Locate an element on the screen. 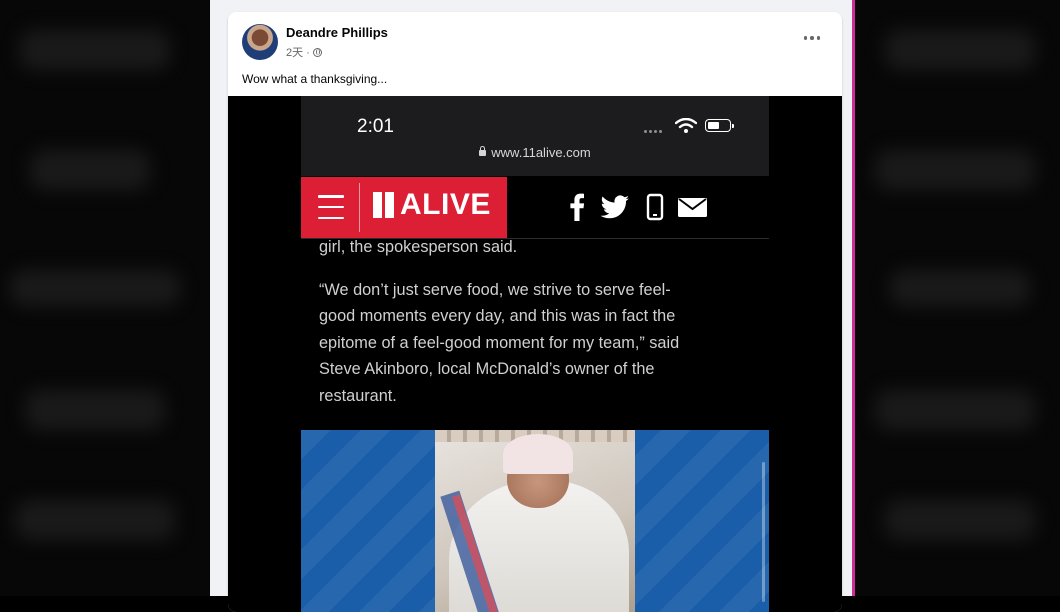  article-photo-background is located at coordinates (535, 521).